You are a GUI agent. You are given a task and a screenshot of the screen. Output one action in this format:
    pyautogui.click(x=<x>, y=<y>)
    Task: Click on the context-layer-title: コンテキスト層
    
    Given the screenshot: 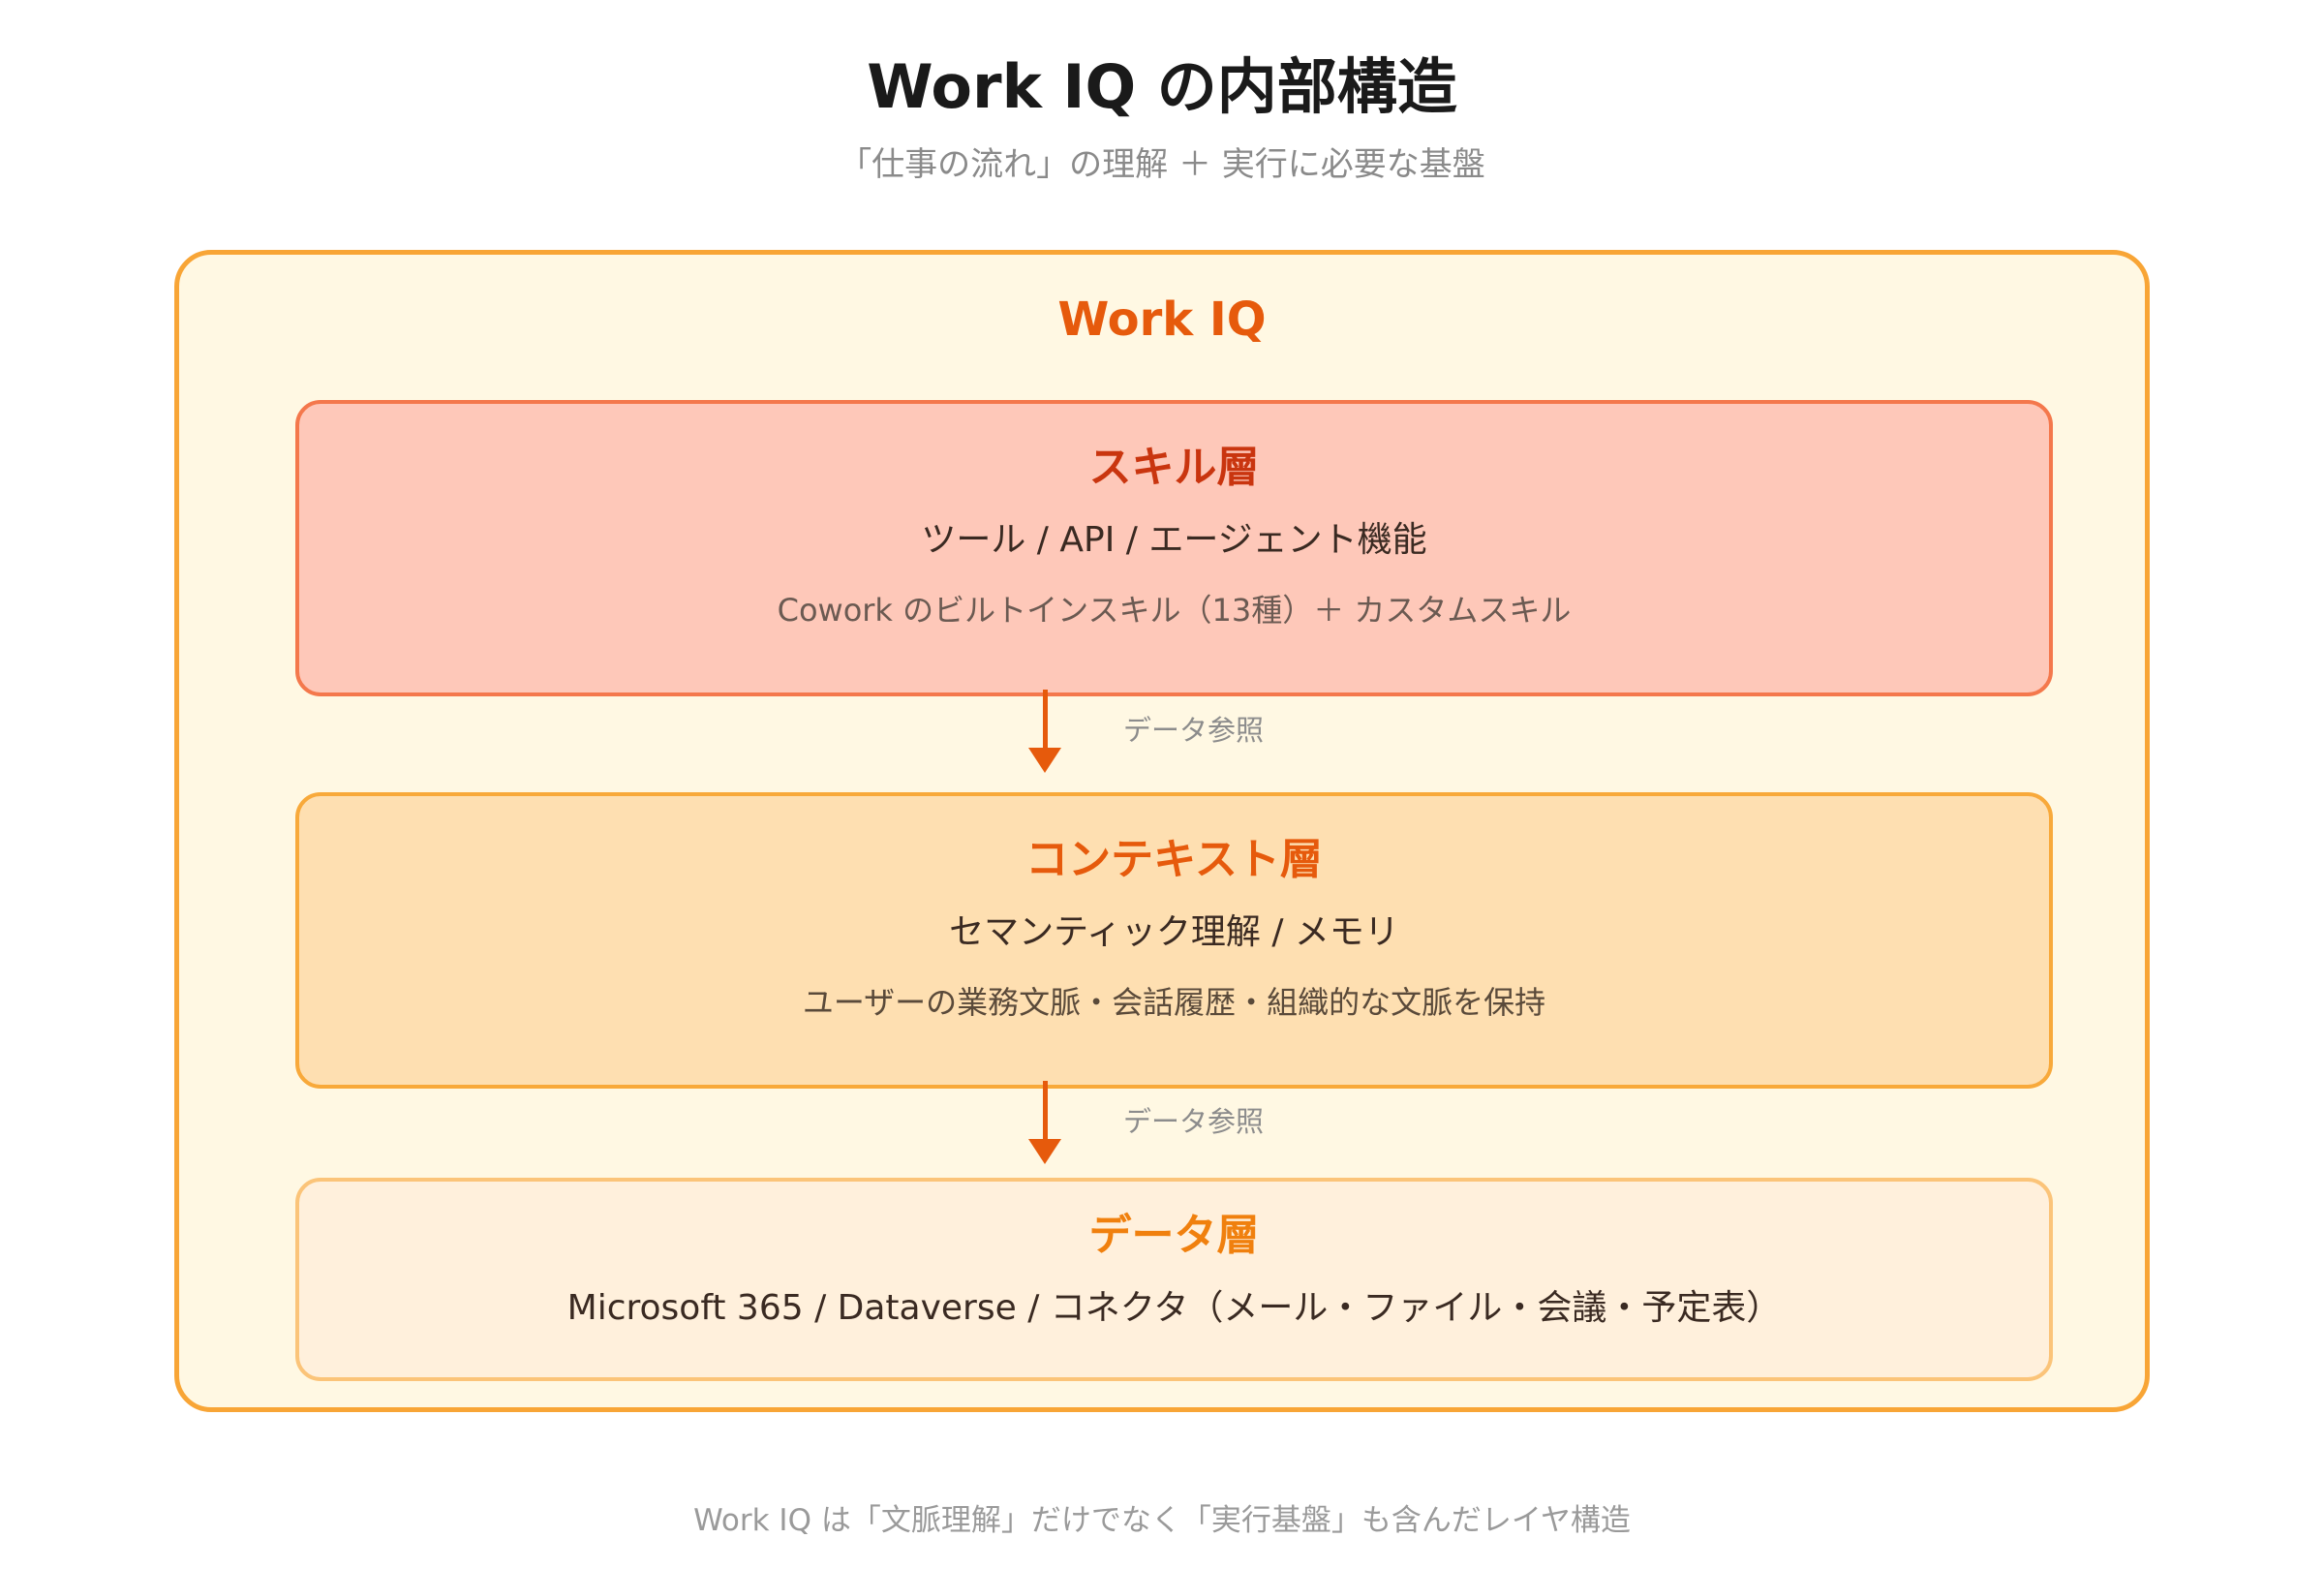 What is the action you would take?
    pyautogui.click(x=1174, y=859)
    